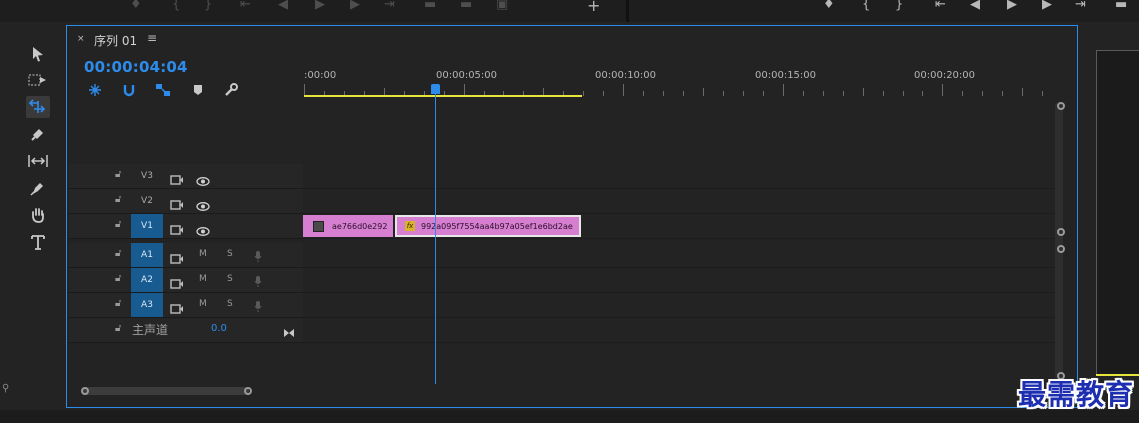 The width and height of the screenshot is (1139, 423). Describe the element at coordinates (679, 305) in the screenshot. I see `lane-a3` at that location.